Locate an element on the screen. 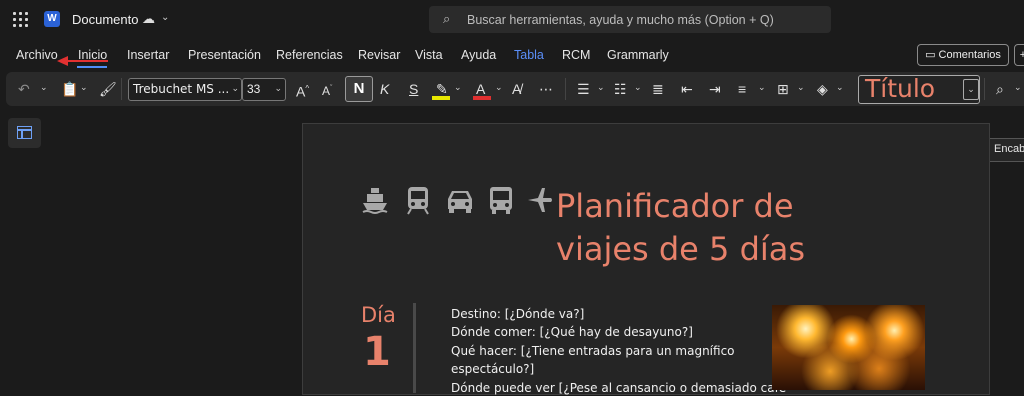 The height and width of the screenshot is (396, 1024). active-tab-indicator is located at coordinates (92, 67).